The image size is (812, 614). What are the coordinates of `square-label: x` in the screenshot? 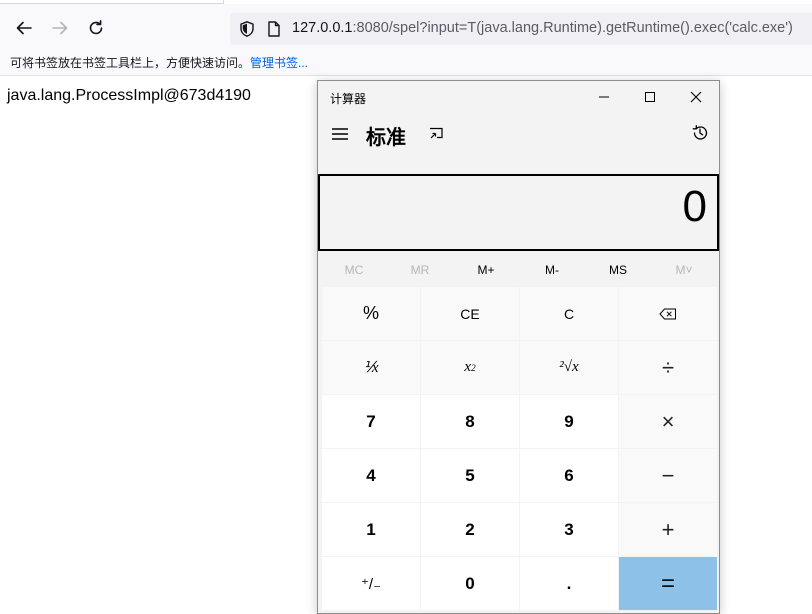 It's located at (468, 367).